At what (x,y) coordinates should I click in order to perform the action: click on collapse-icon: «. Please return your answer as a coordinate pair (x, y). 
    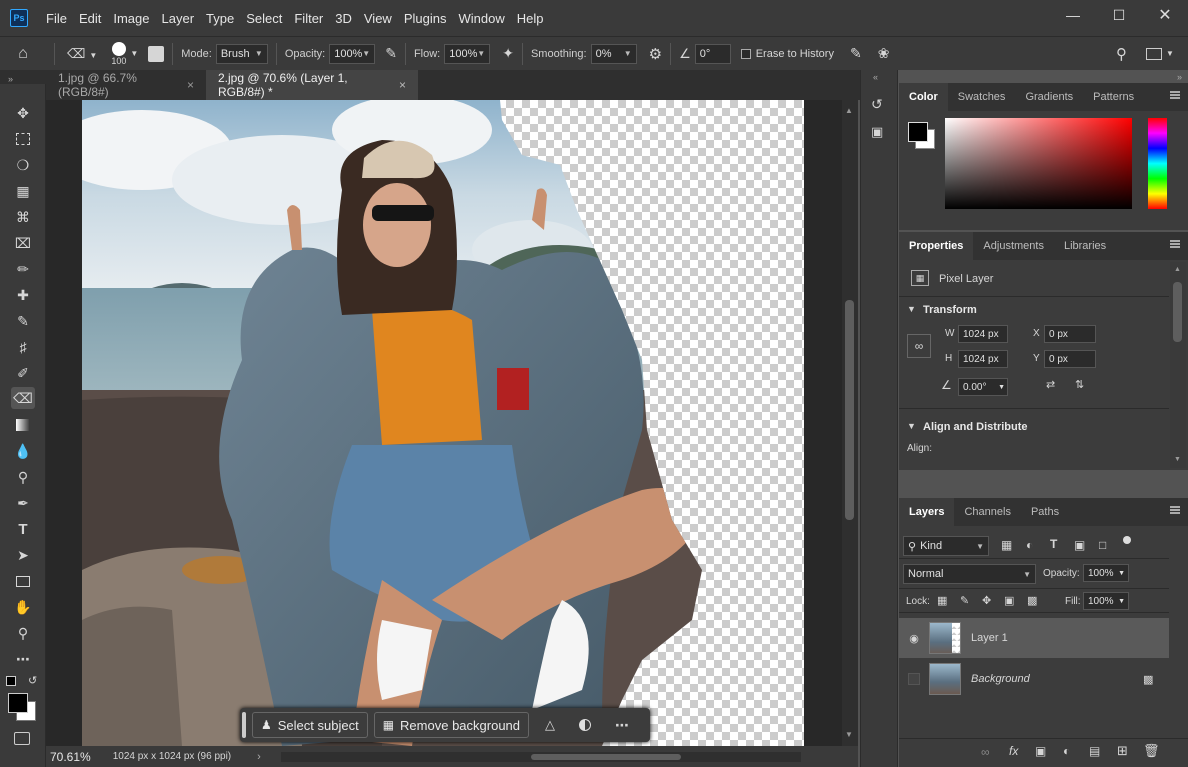
    Looking at the image, I should click on (875, 77).